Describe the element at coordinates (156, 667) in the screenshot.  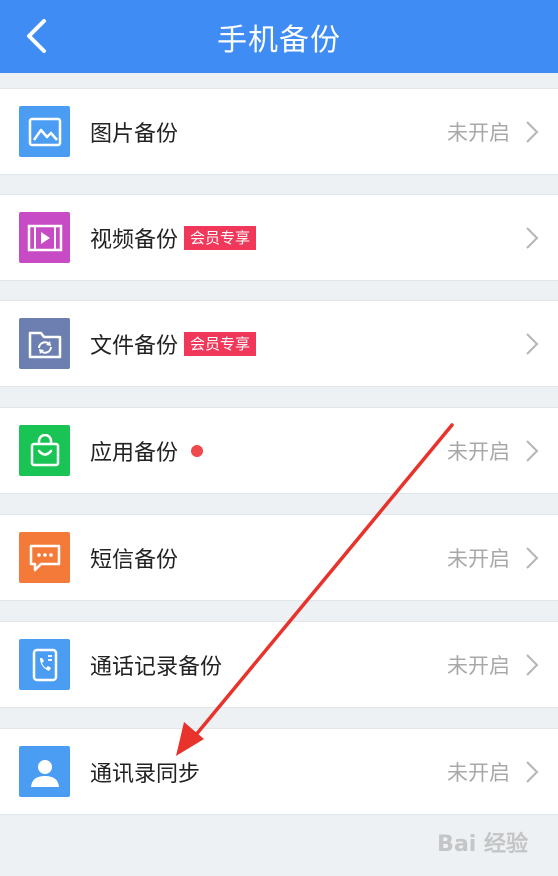
I see `row-label: 通话记录备份` at that location.